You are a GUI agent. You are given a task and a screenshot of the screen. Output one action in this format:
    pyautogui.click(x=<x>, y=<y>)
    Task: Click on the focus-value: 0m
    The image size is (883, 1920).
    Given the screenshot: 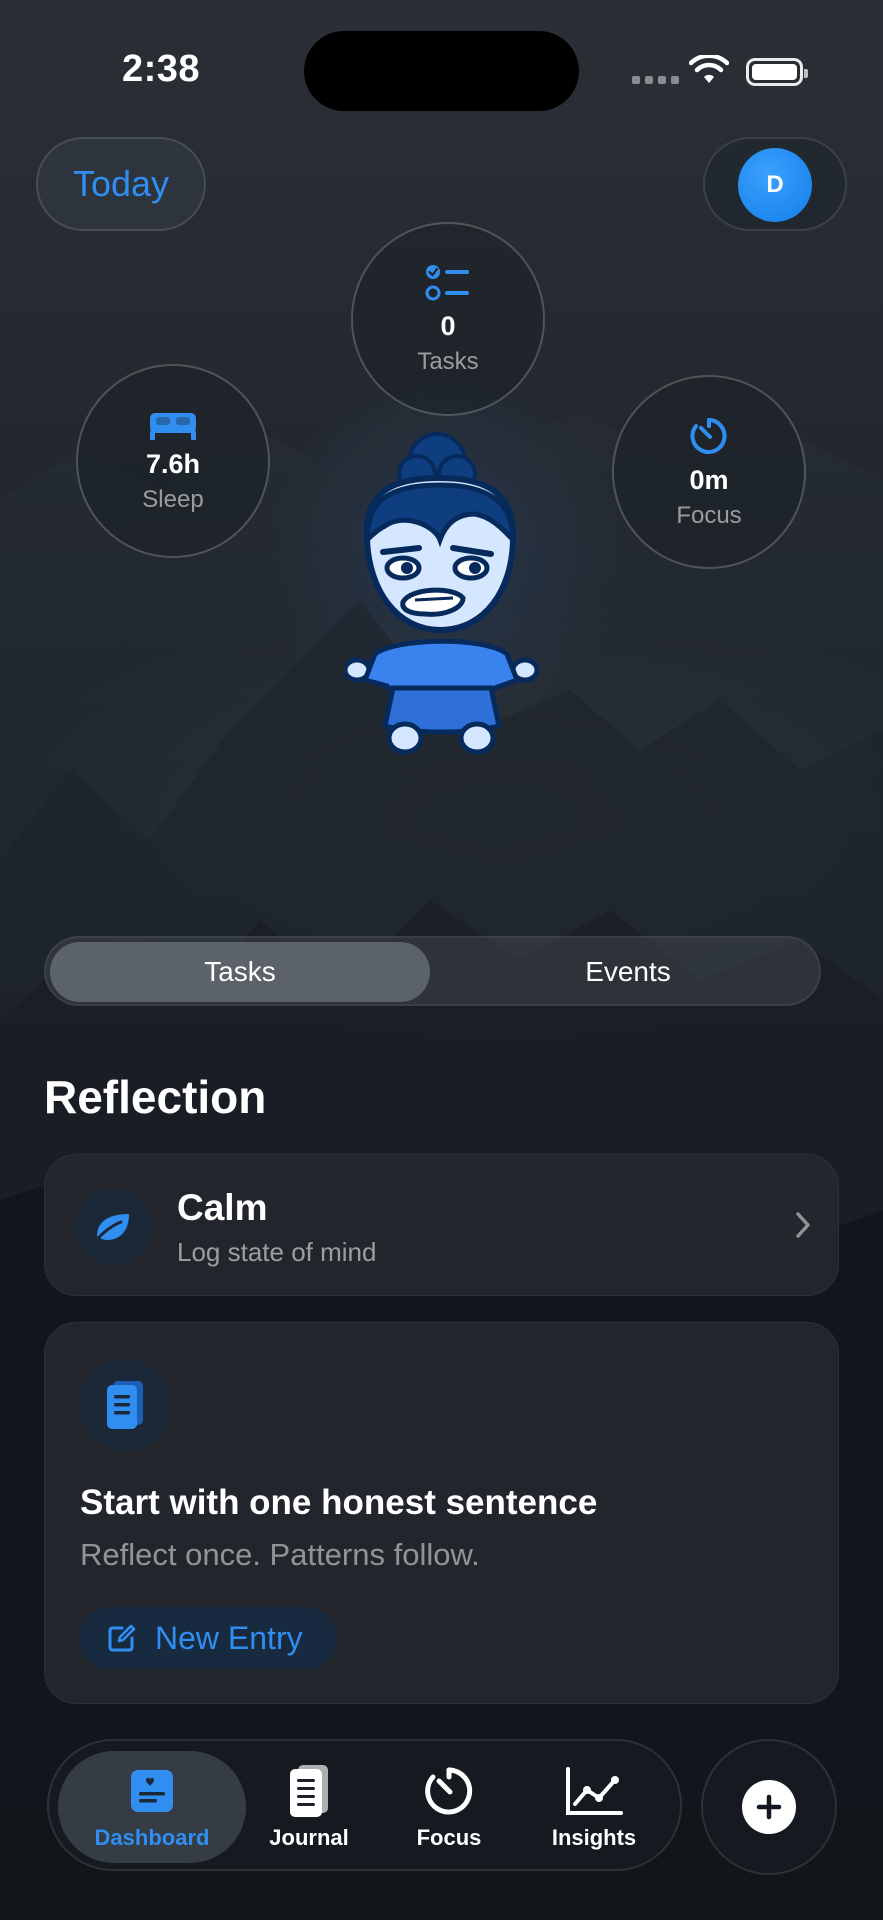 What is the action you would take?
    pyautogui.click(x=709, y=479)
    